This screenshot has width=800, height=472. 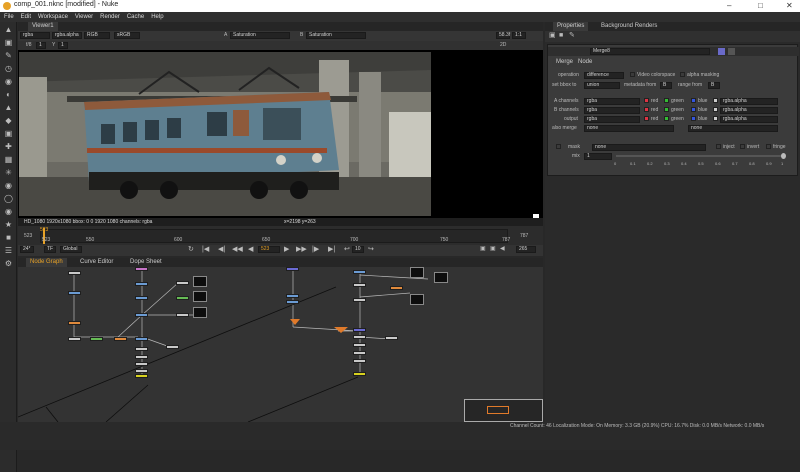 What do you see at coordinates (286, 249) in the screenshot?
I see `play-forward-icon: ▶` at bounding box center [286, 249].